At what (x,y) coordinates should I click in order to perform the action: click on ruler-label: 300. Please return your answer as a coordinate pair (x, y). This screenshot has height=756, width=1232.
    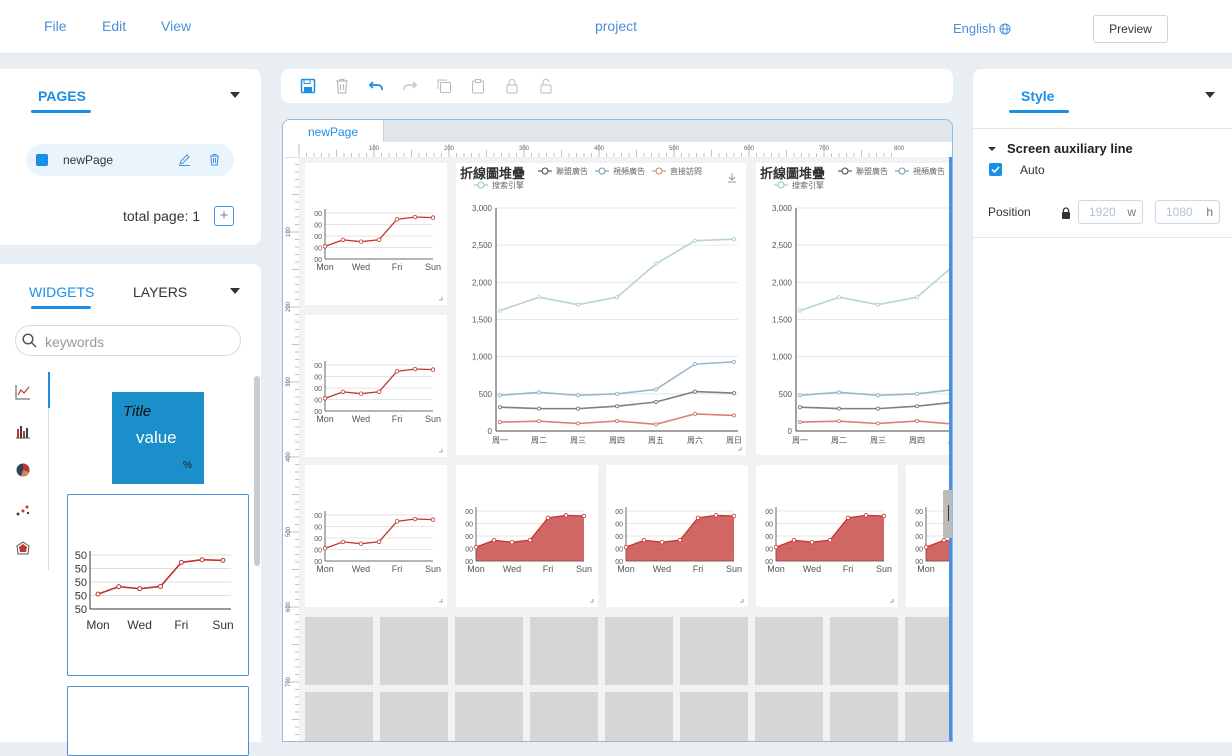
    Looking at the image, I should click on (524, 149).